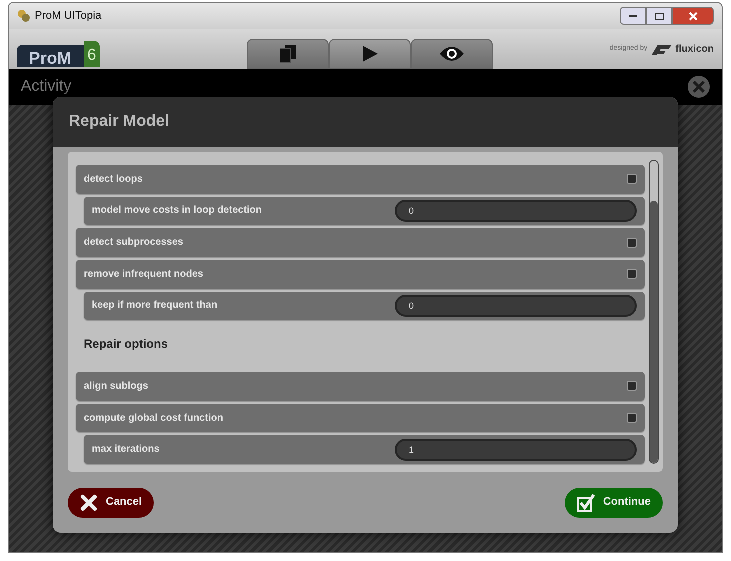 This screenshot has width=731, height=561. What do you see at coordinates (89, 503) in the screenshot?
I see `cross-icon` at bounding box center [89, 503].